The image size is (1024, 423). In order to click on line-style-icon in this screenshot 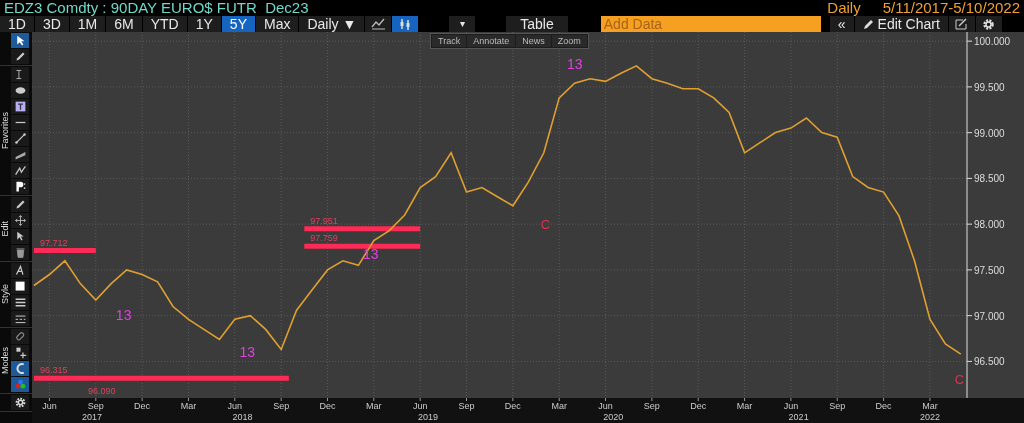, I will do `click(20, 318)`.